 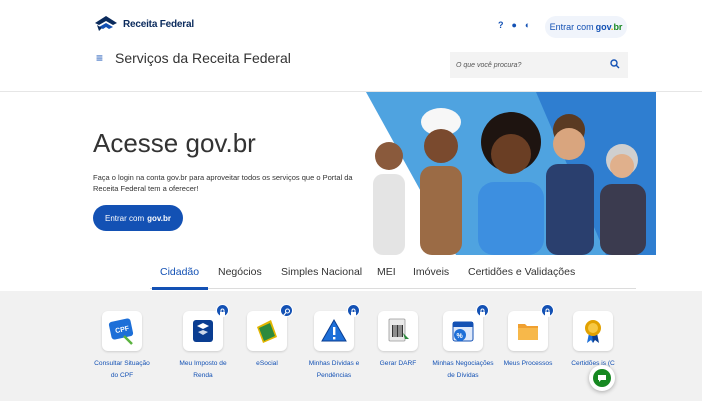 What do you see at coordinates (179, 272) in the screenshot?
I see `tab-cidadao: Cidadão` at bounding box center [179, 272].